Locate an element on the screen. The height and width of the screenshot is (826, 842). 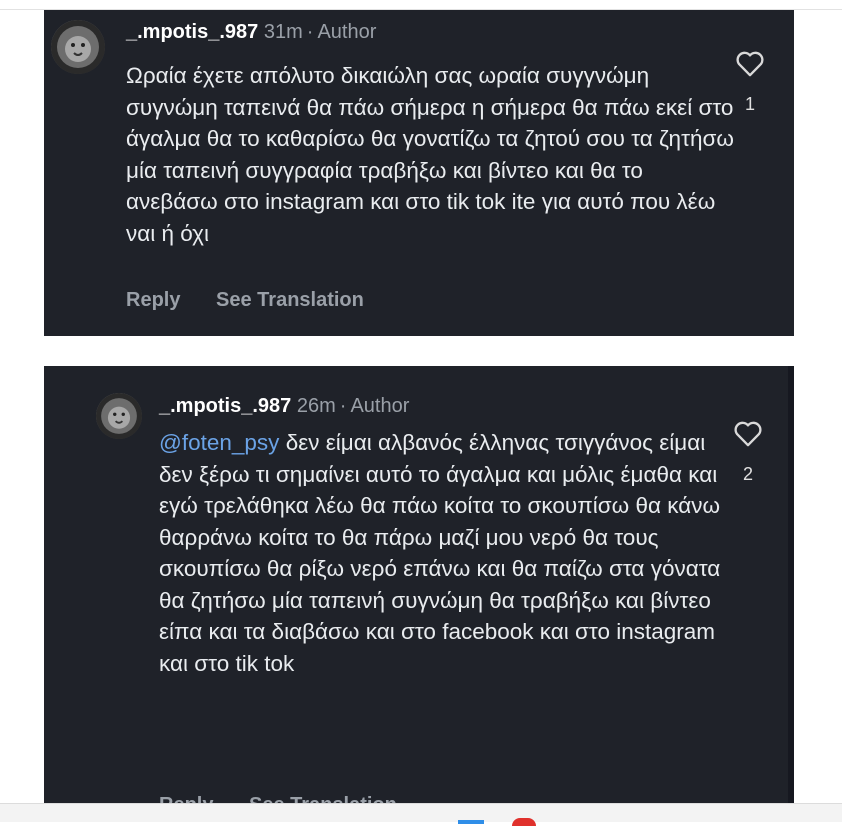
mention-link: @foten_psy is located at coordinates (219, 442).